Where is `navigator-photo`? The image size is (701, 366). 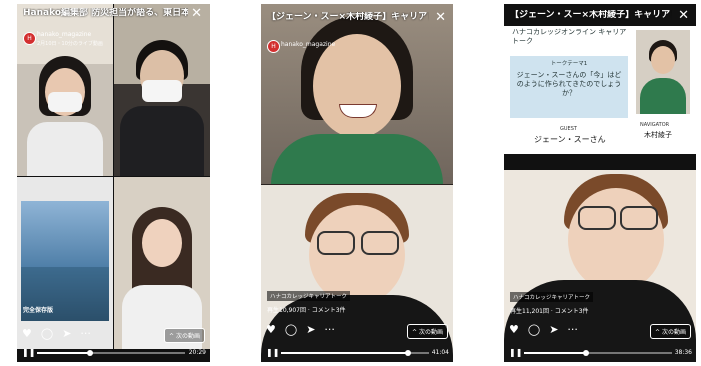 navigator-photo is located at coordinates (663, 72).